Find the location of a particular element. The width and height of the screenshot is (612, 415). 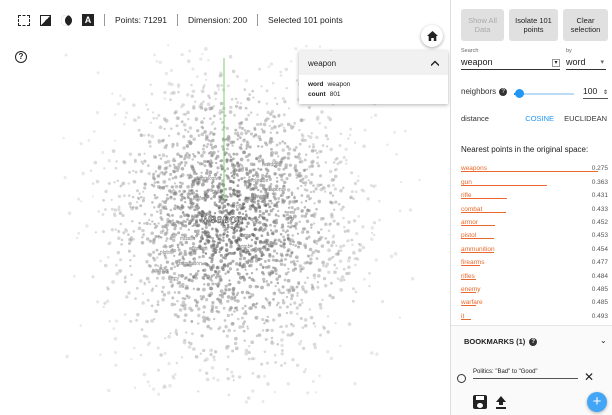

neighbors-slider is located at coordinates (544, 93).